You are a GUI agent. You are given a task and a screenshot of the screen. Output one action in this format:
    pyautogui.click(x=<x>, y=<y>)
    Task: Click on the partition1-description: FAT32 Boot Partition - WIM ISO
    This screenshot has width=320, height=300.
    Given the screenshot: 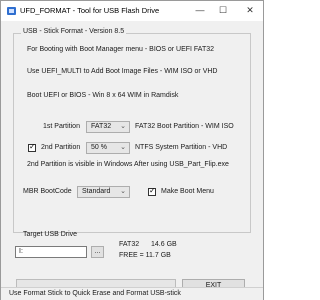 What is the action you would take?
    pyautogui.click(x=184, y=126)
    